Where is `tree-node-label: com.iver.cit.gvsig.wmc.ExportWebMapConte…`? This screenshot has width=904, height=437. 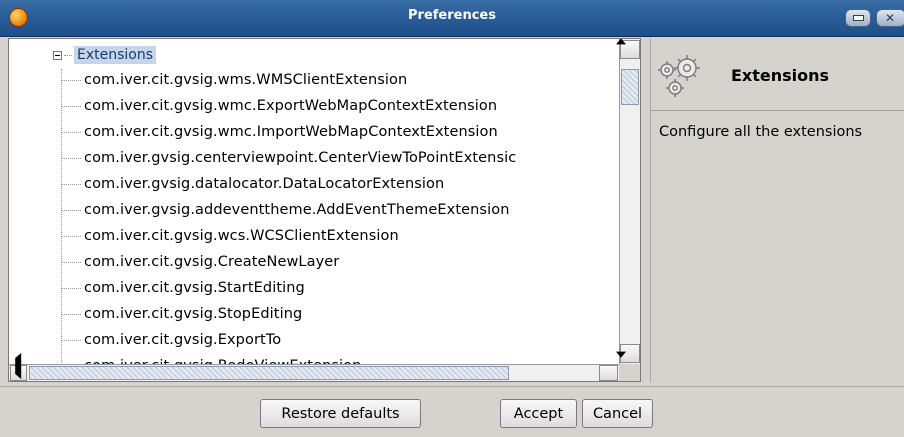
tree-node-label: com.iver.cit.gvsig.wmc.ExportWebMapConte… is located at coordinates (290, 106).